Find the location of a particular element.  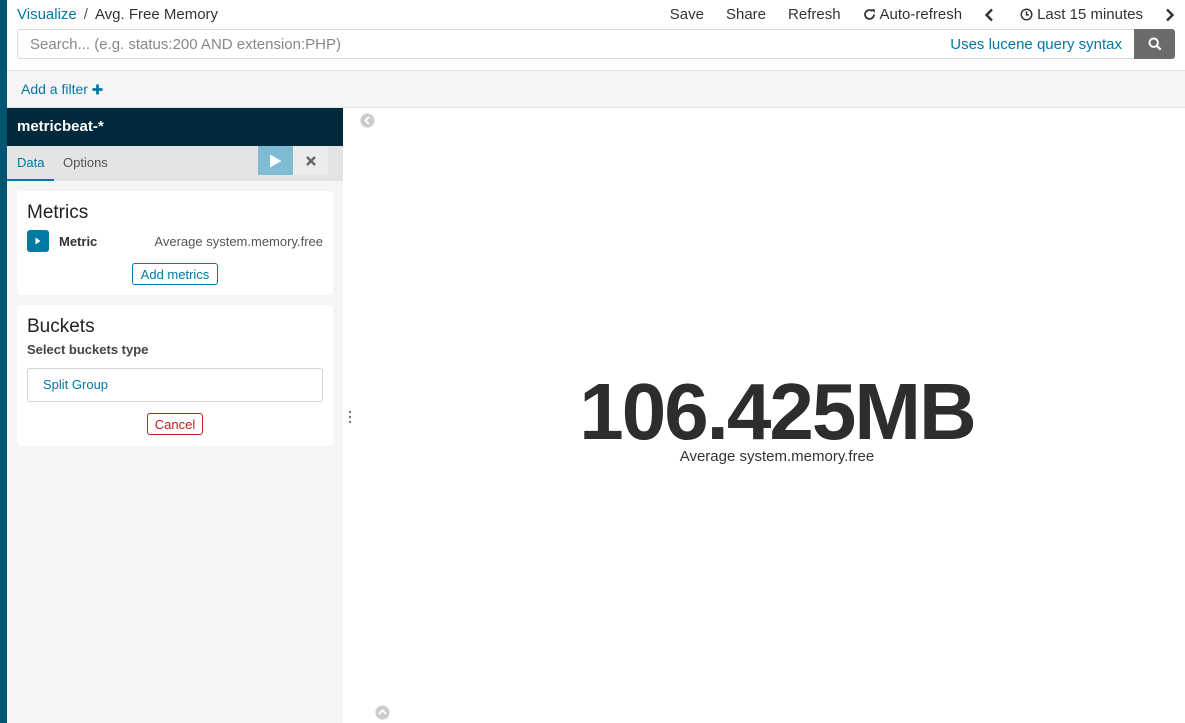

drag-handle-icon is located at coordinates (350, 417).